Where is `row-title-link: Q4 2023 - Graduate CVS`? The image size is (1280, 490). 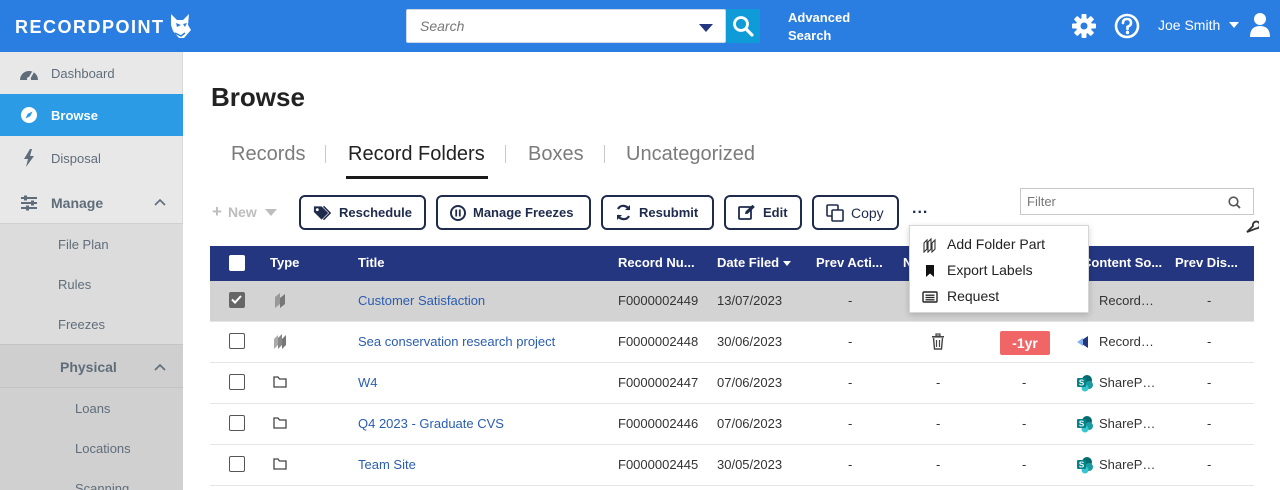
row-title-link: Q4 2023 - Graduate CVS is located at coordinates (431, 423).